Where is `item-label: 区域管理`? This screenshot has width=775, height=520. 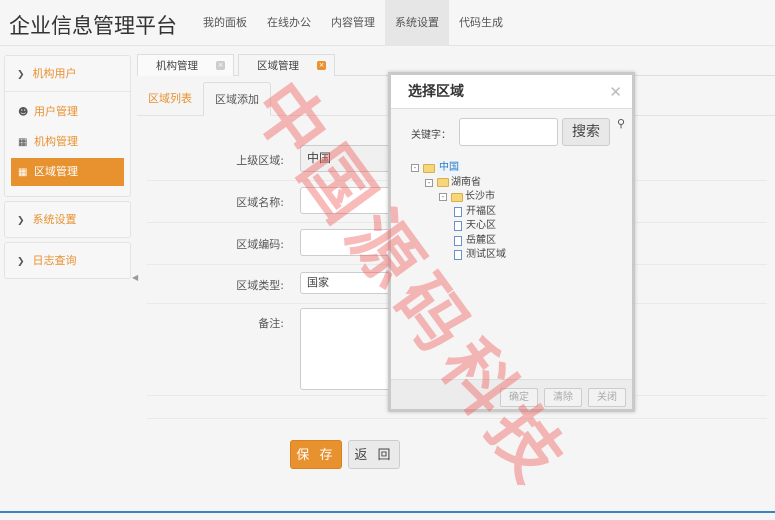 item-label: 区域管理 is located at coordinates (56, 171).